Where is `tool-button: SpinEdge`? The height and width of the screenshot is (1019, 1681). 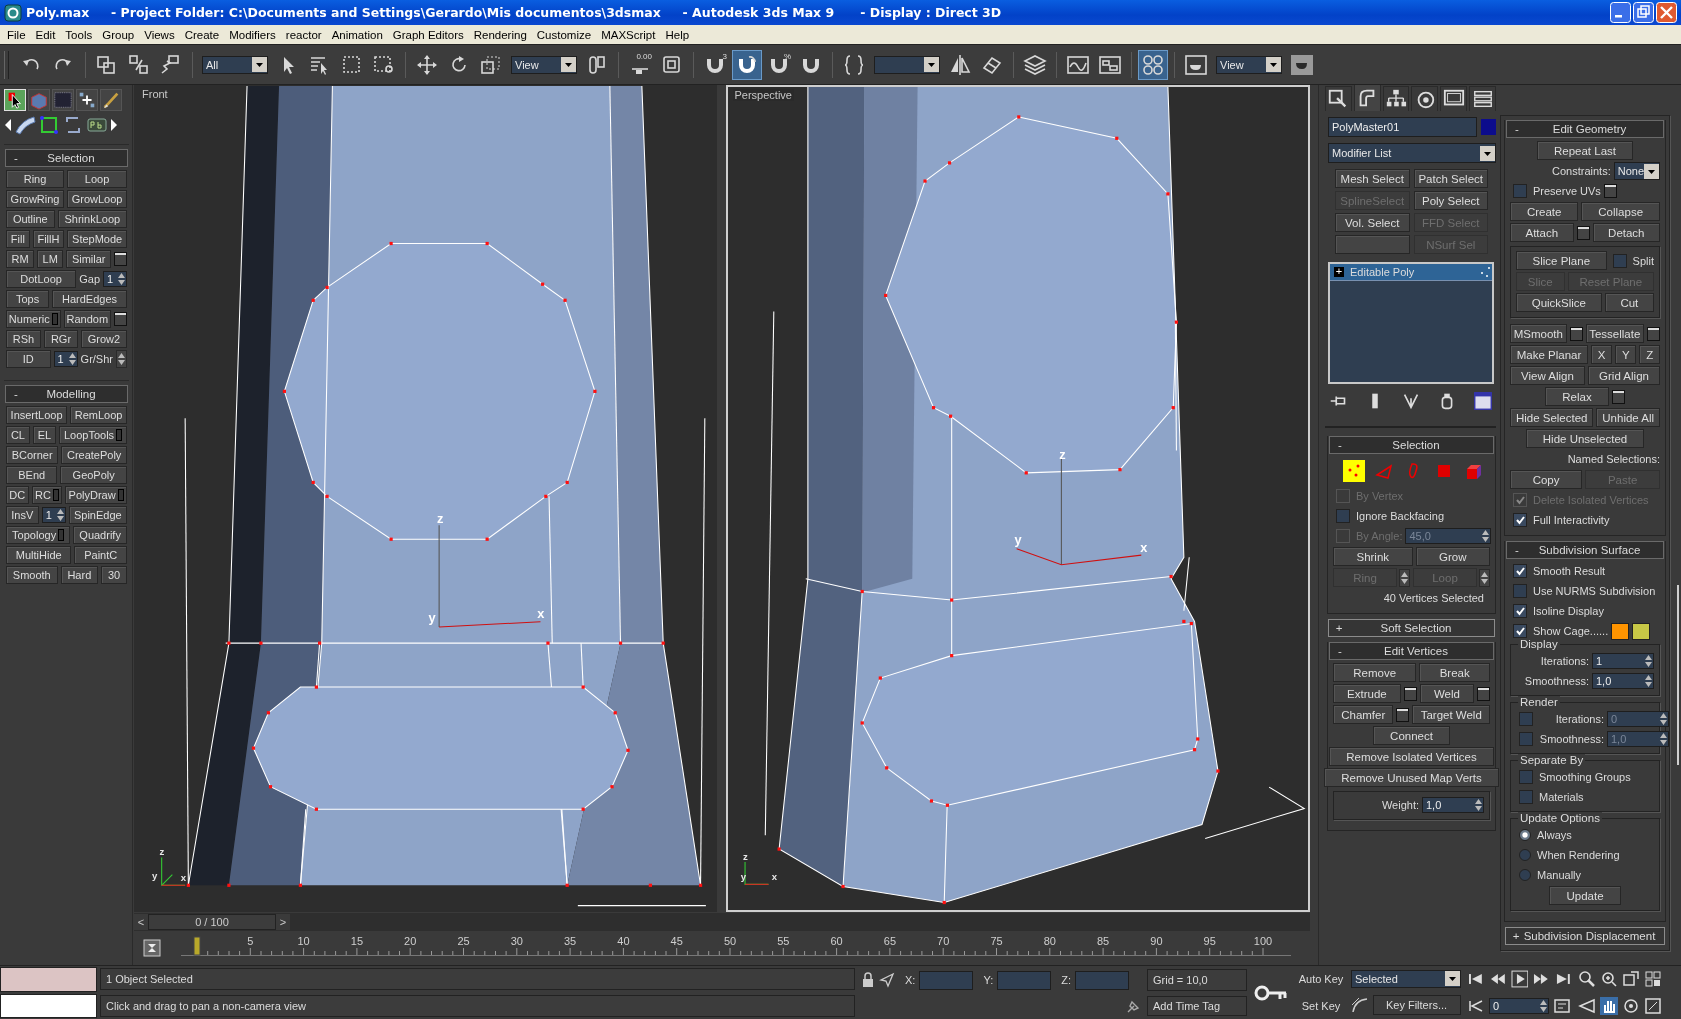
tool-button: SpinEdge is located at coordinates (97, 515).